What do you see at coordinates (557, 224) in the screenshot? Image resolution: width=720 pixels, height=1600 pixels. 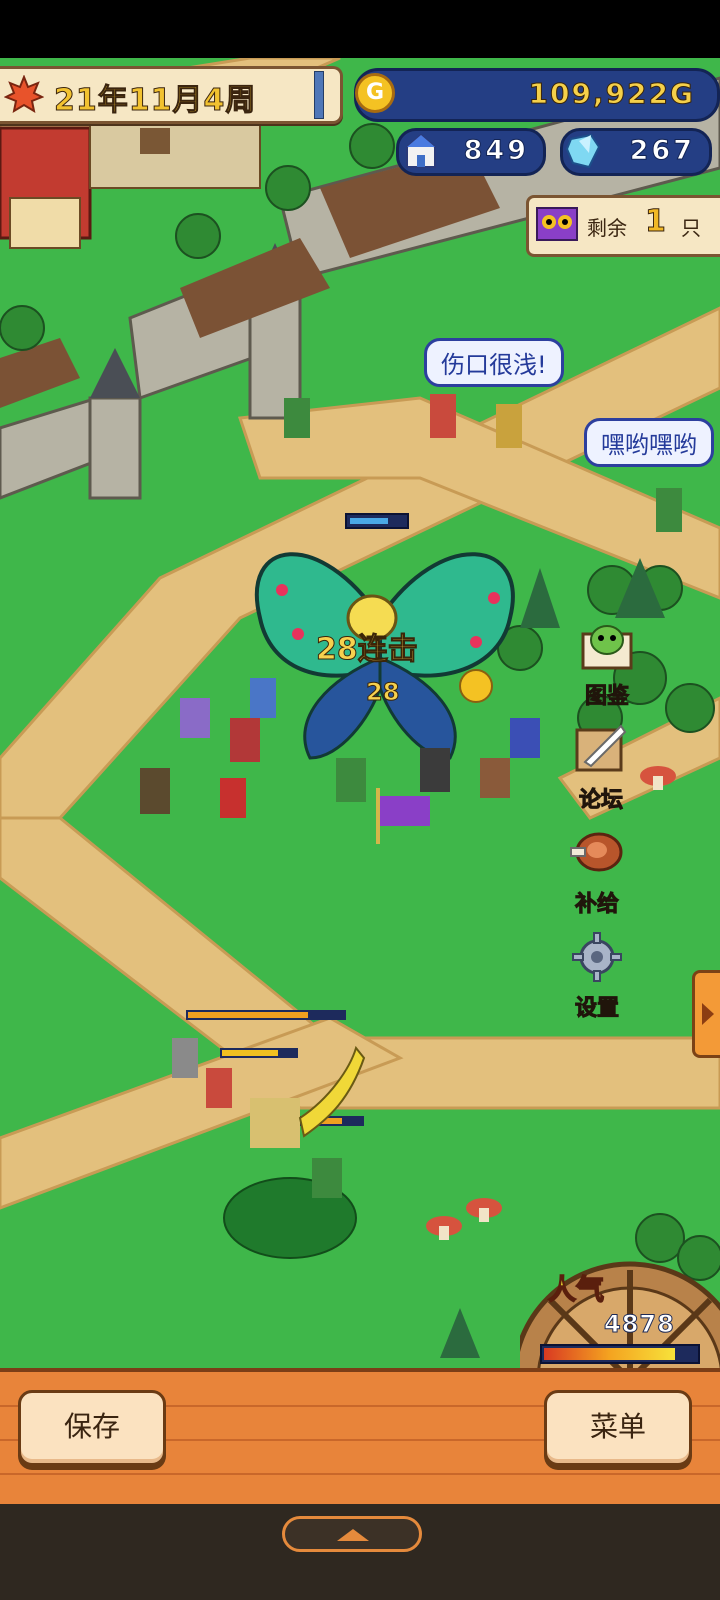 I see `monster-face-icon` at bounding box center [557, 224].